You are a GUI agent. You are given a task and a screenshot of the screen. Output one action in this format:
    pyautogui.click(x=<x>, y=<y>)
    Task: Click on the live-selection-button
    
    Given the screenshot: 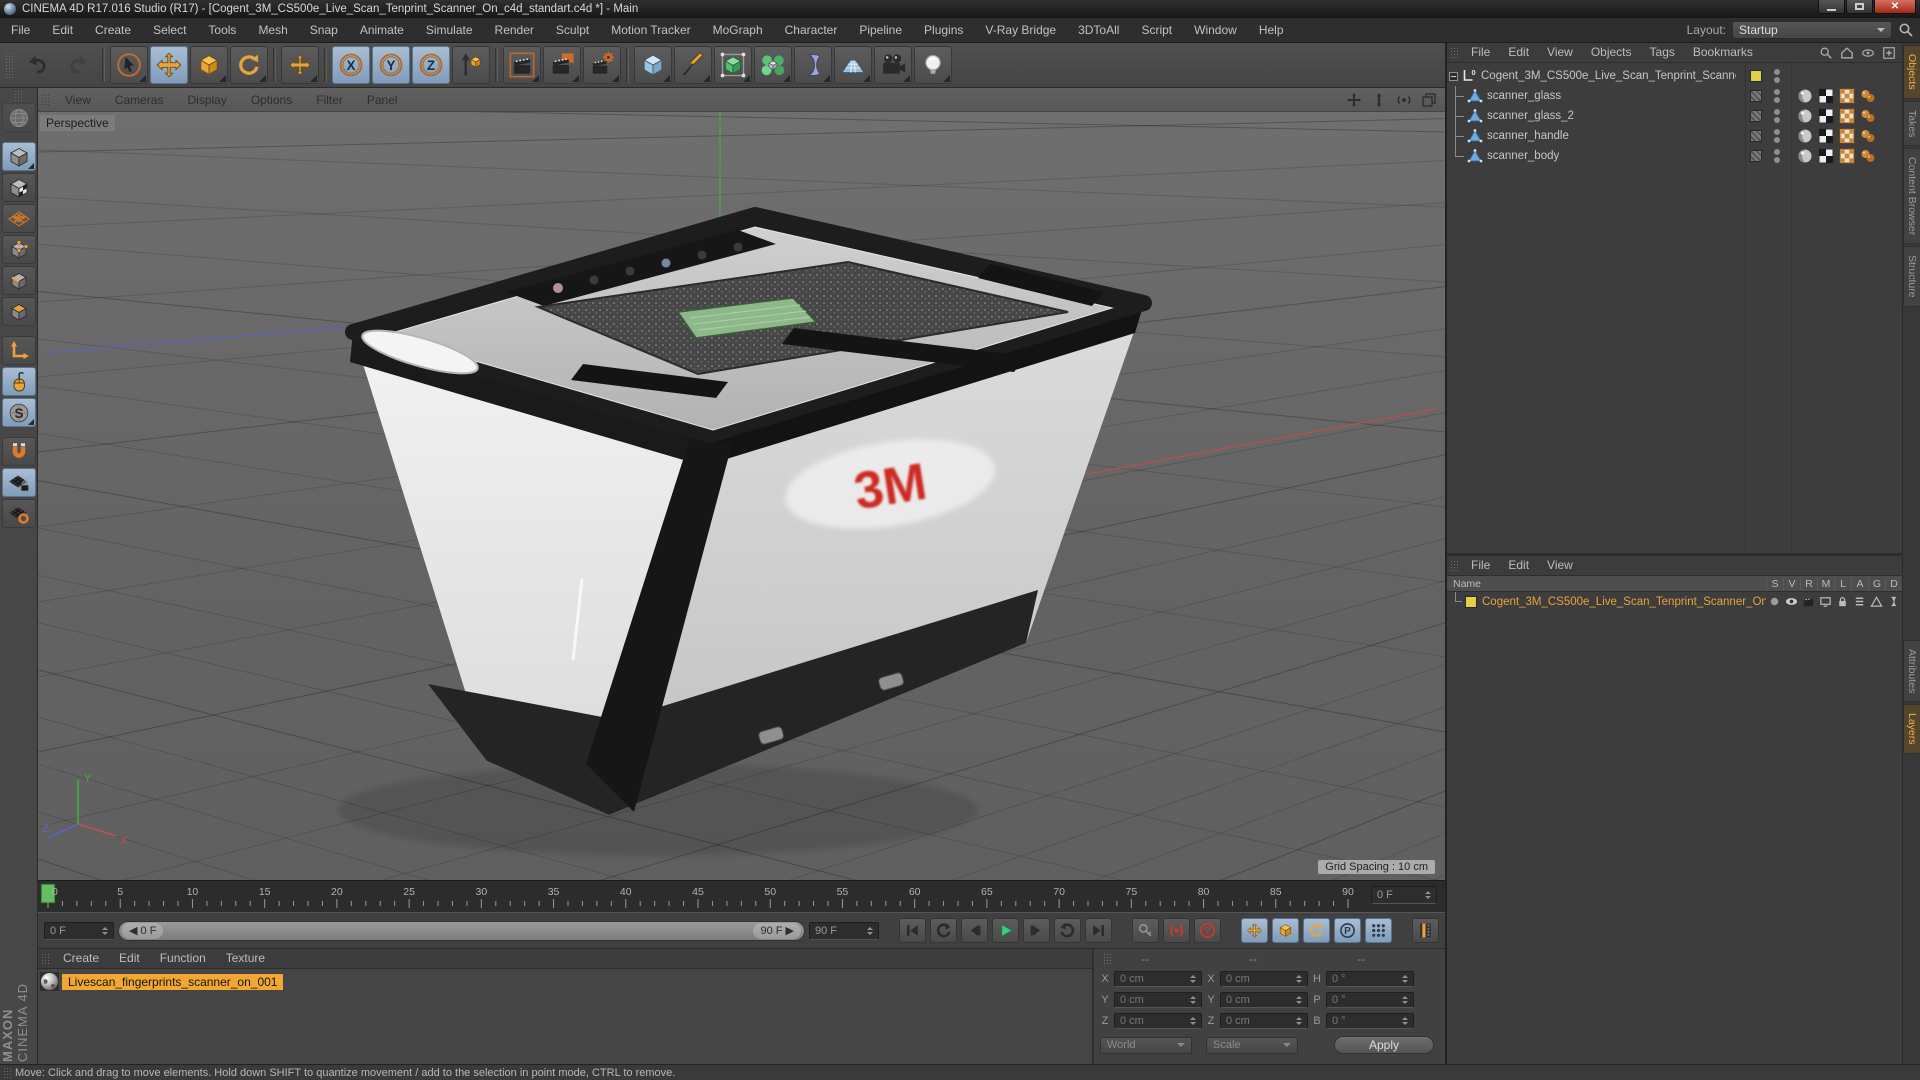 What is the action you would take?
    pyautogui.click(x=129, y=65)
    